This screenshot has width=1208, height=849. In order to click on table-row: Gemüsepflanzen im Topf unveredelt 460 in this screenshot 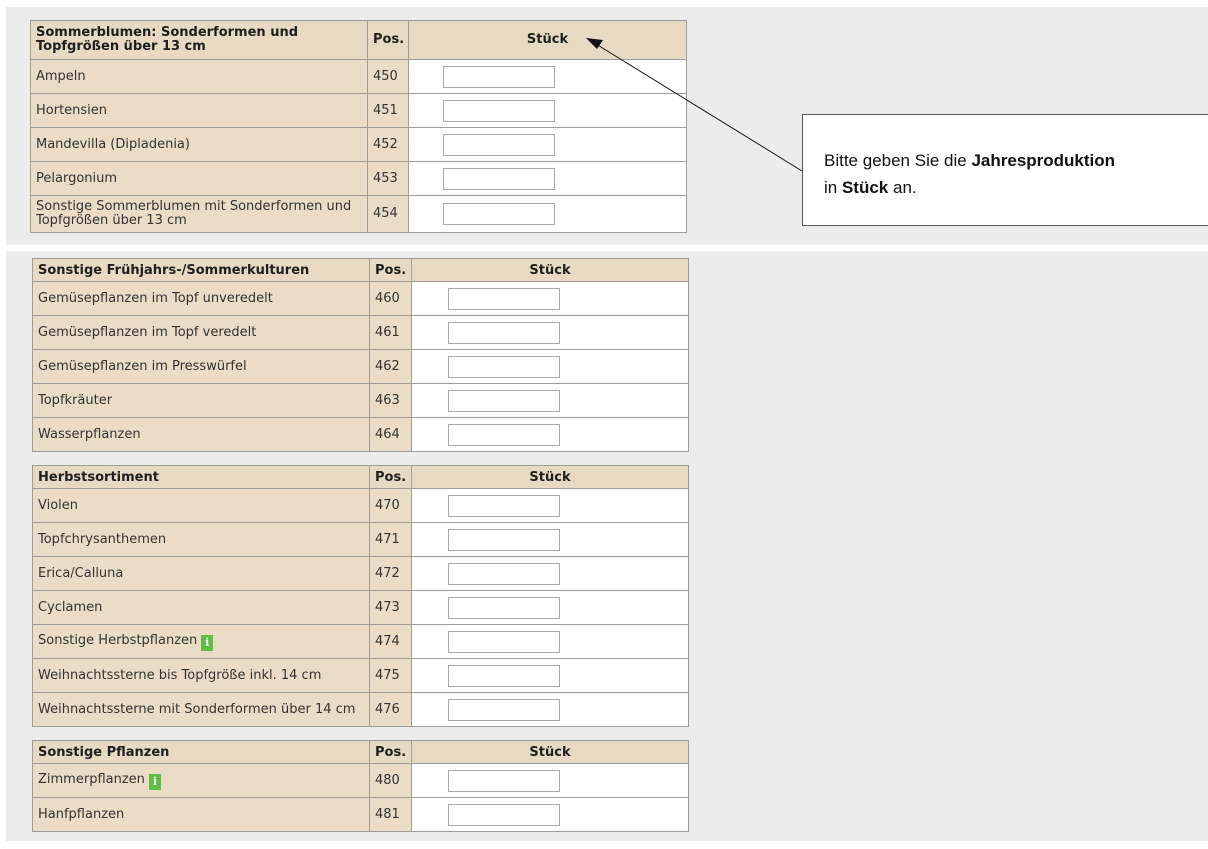, I will do `click(360, 298)`.